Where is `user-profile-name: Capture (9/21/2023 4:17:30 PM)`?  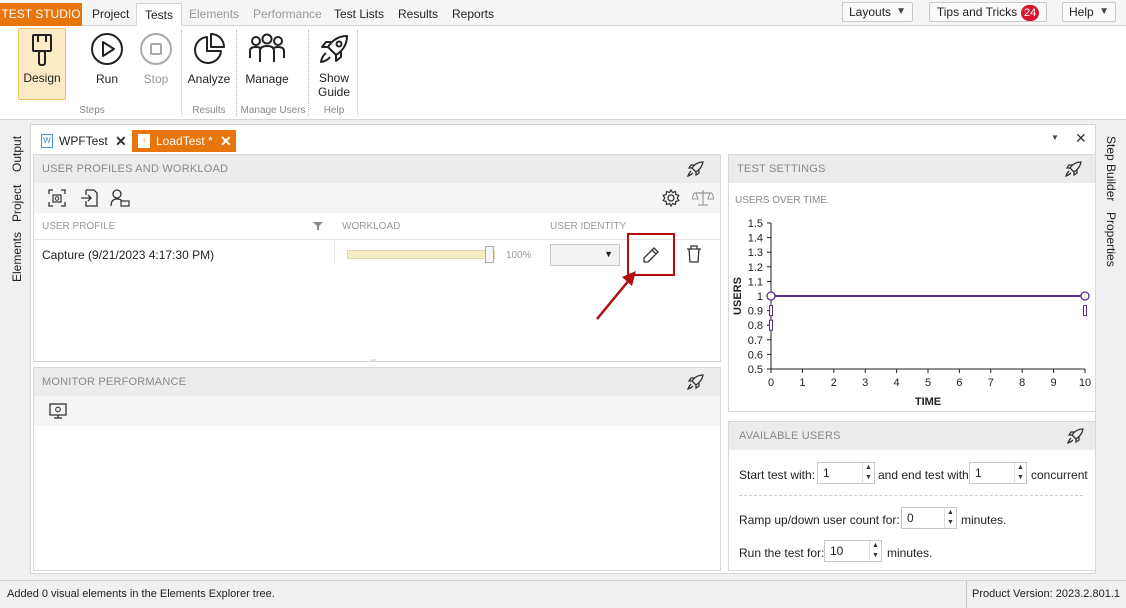
user-profile-name: Capture (9/21/2023 4:17:30 PM) is located at coordinates (128, 255).